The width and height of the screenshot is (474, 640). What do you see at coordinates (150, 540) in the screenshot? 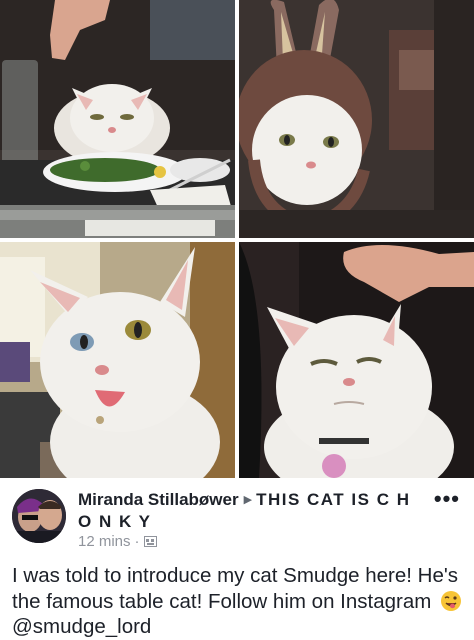
I see `group-privacy-icon` at bounding box center [150, 540].